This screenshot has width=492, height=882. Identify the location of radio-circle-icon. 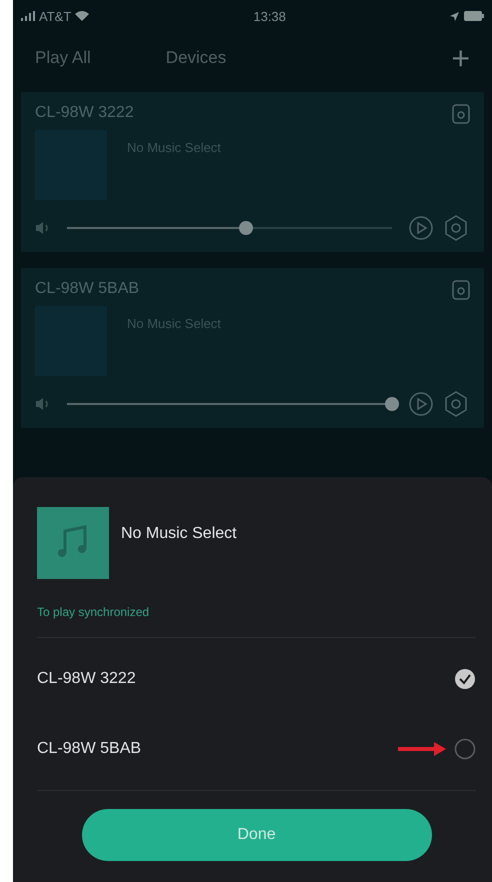
(465, 749).